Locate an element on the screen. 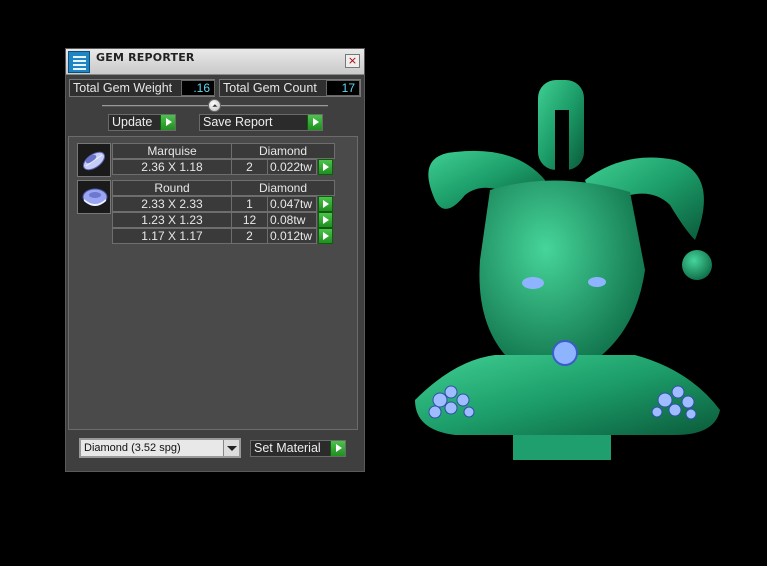  gem-size-cell: 1.23 X 1.23 is located at coordinates (172, 220).